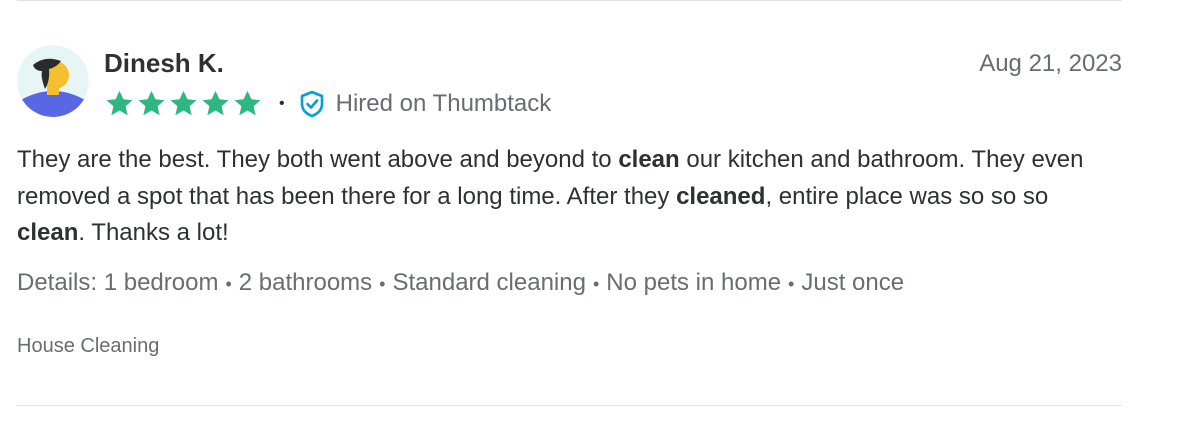 Image resolution: width=1197 pixels, height=427 pixels. Describe the element at coordinates (57, 282) in the screenshot. I see `details-prefix: Details:` at that location.